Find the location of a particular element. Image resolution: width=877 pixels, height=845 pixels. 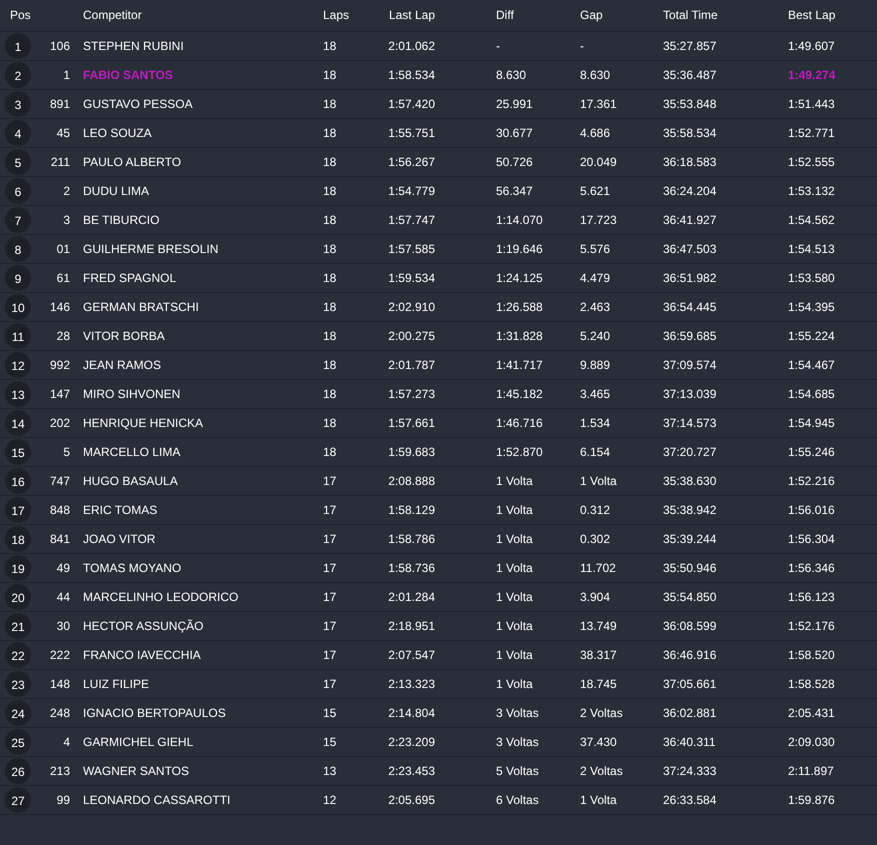

table-cell: 36:51.982 is located at coordinates (689, 277).